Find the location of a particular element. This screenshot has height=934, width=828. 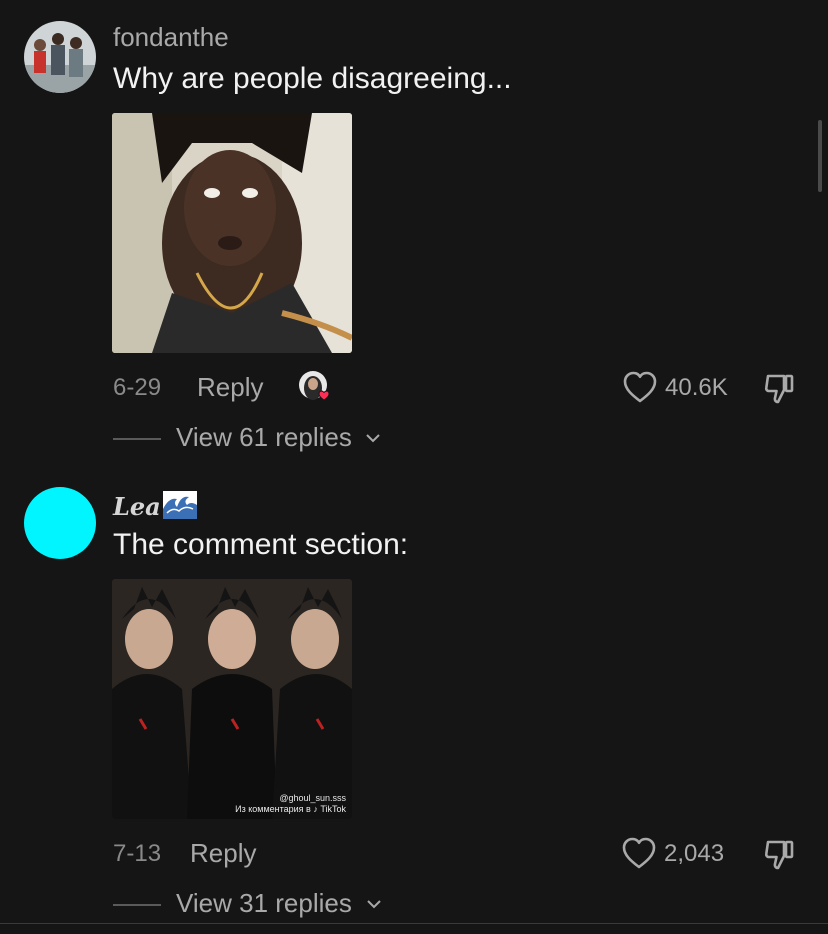

watermark-handle: @ghoul_sun.sss is located at coordinates (312, 798).